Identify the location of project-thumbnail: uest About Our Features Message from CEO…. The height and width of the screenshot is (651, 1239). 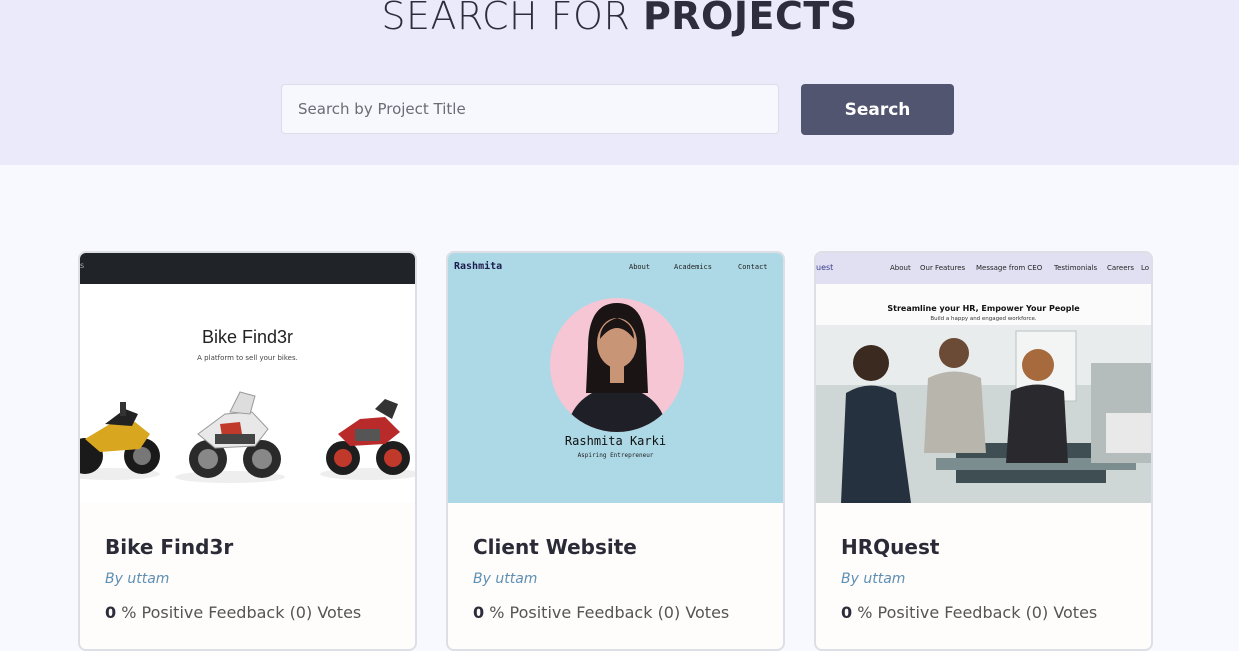
(983, 378).